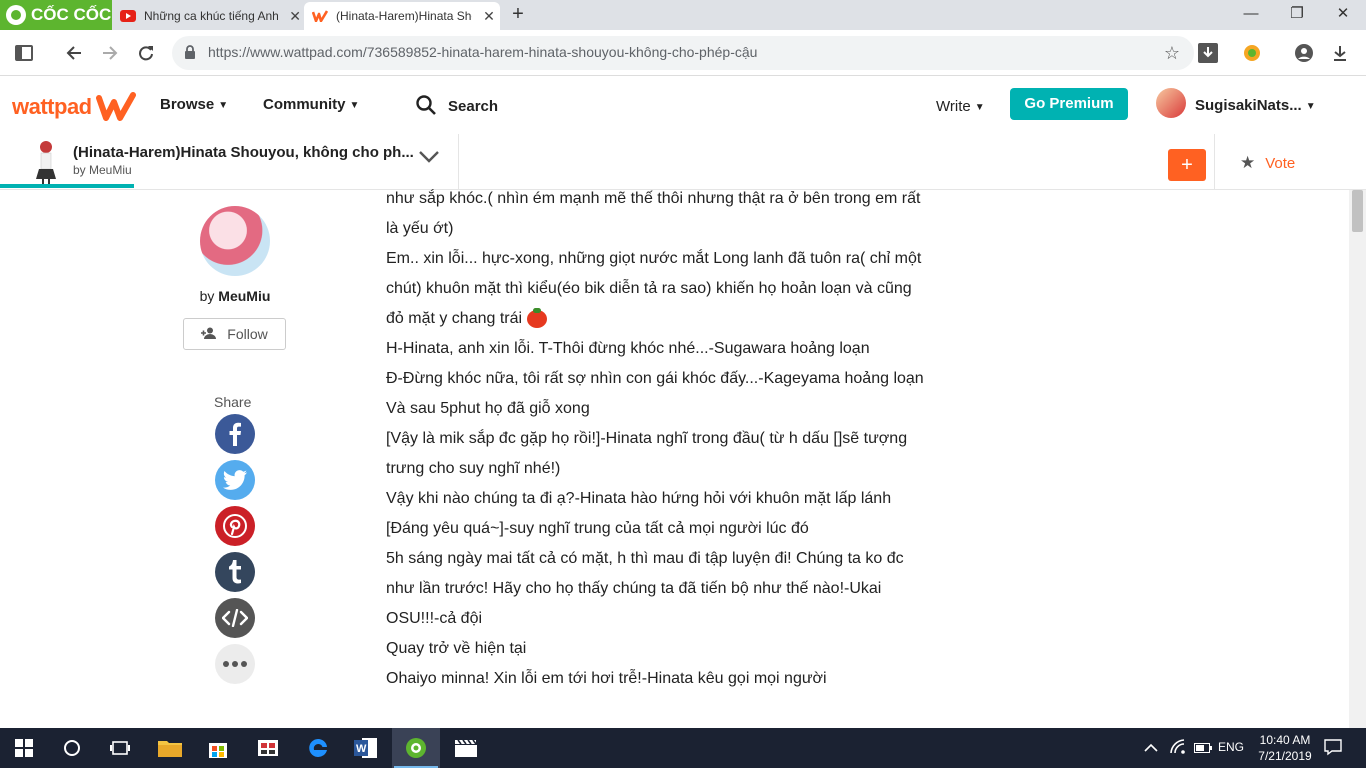 This screenshot has width=1366, height=768. I want to click on chevron-down-icon, so click(429, 159).